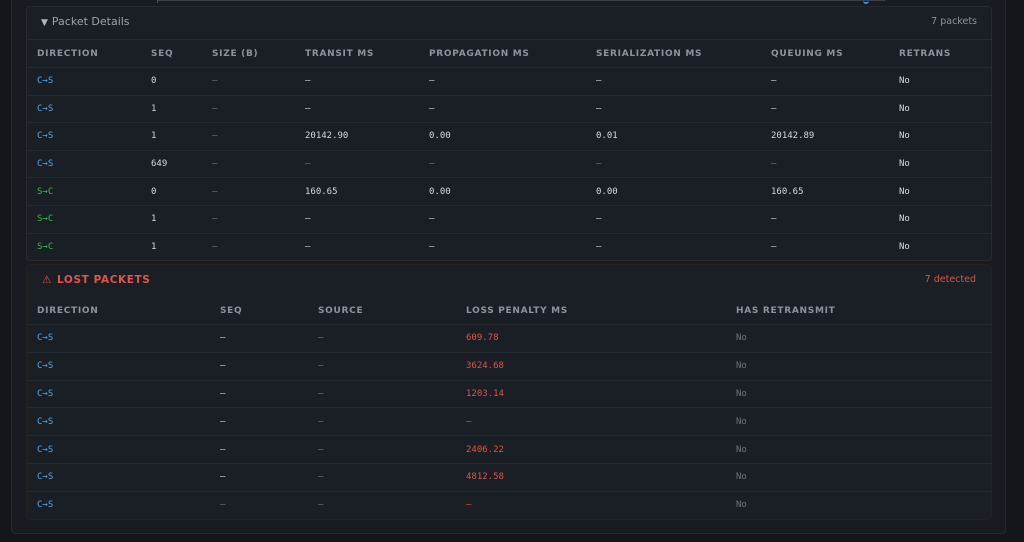 Image resolution: width=1024 pixels, height=542 pixels. Describe the element at coordinates (940, 54) in the screenshot. I see `column-header-retrans: RETRANS` at that location.